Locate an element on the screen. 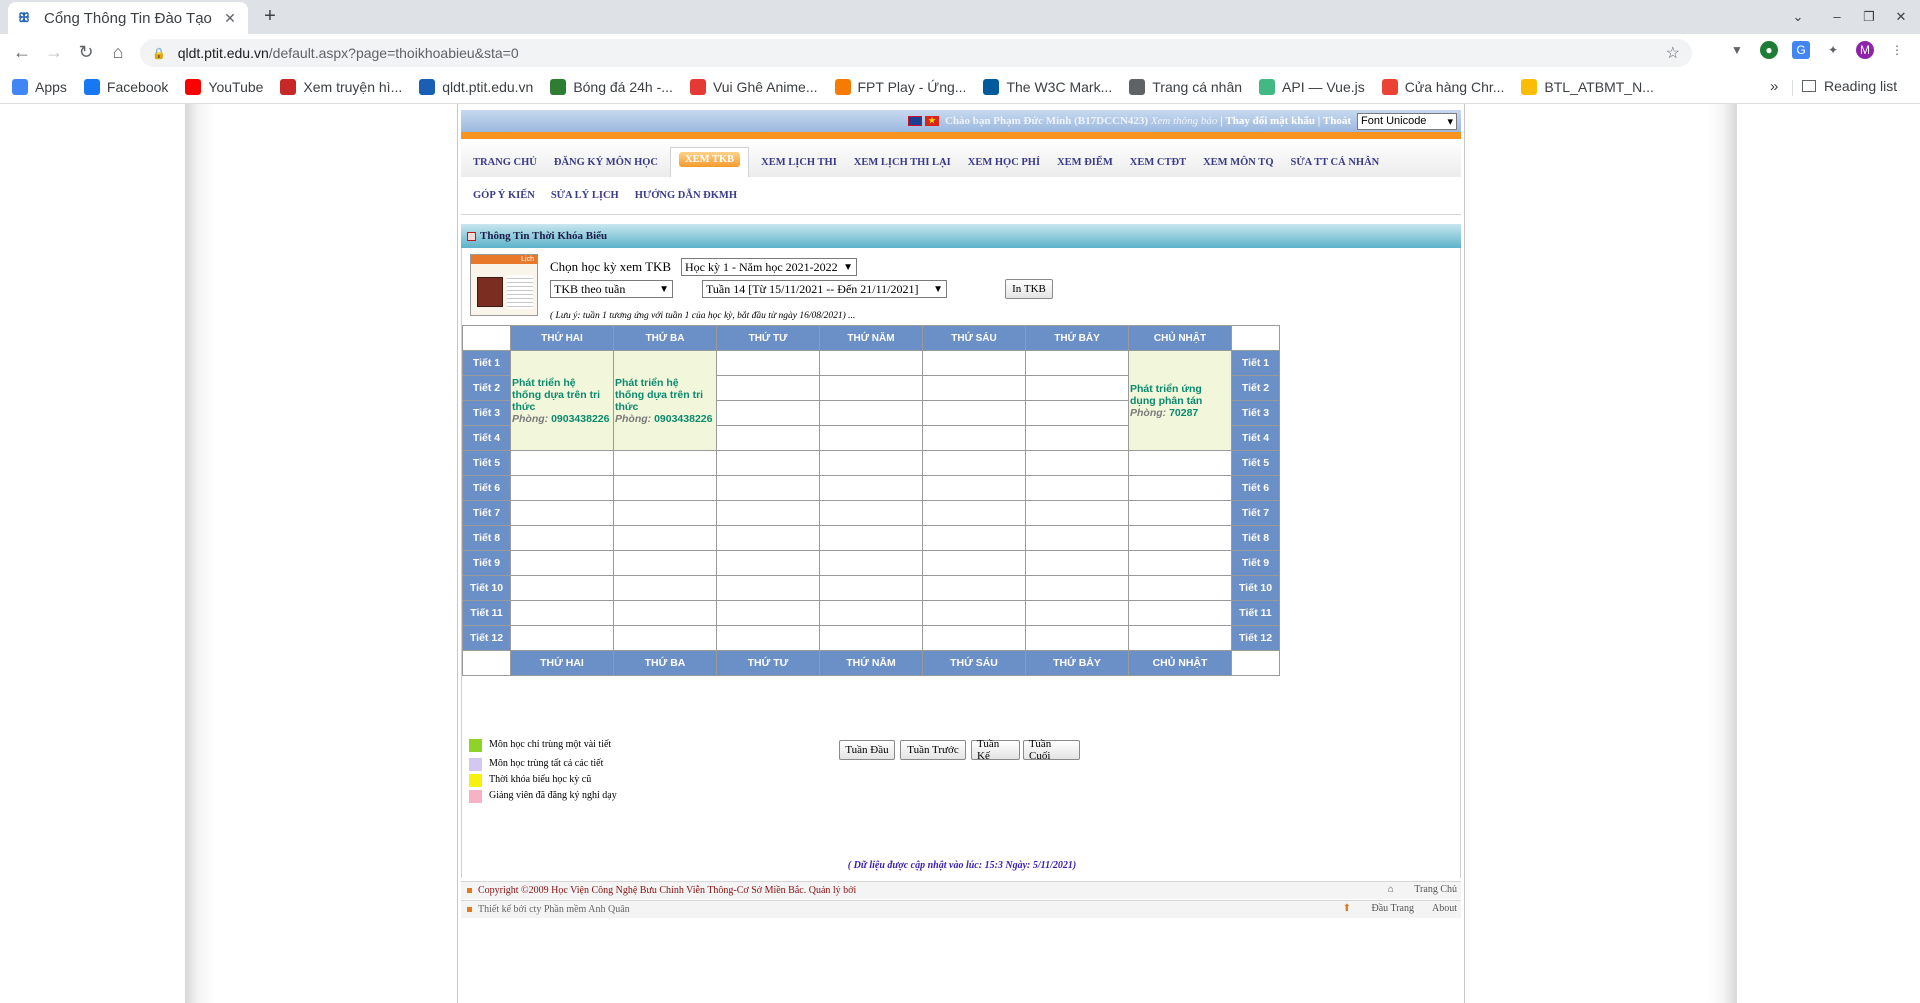  bookmark-item: Apps is located at coordinates (39, 86).